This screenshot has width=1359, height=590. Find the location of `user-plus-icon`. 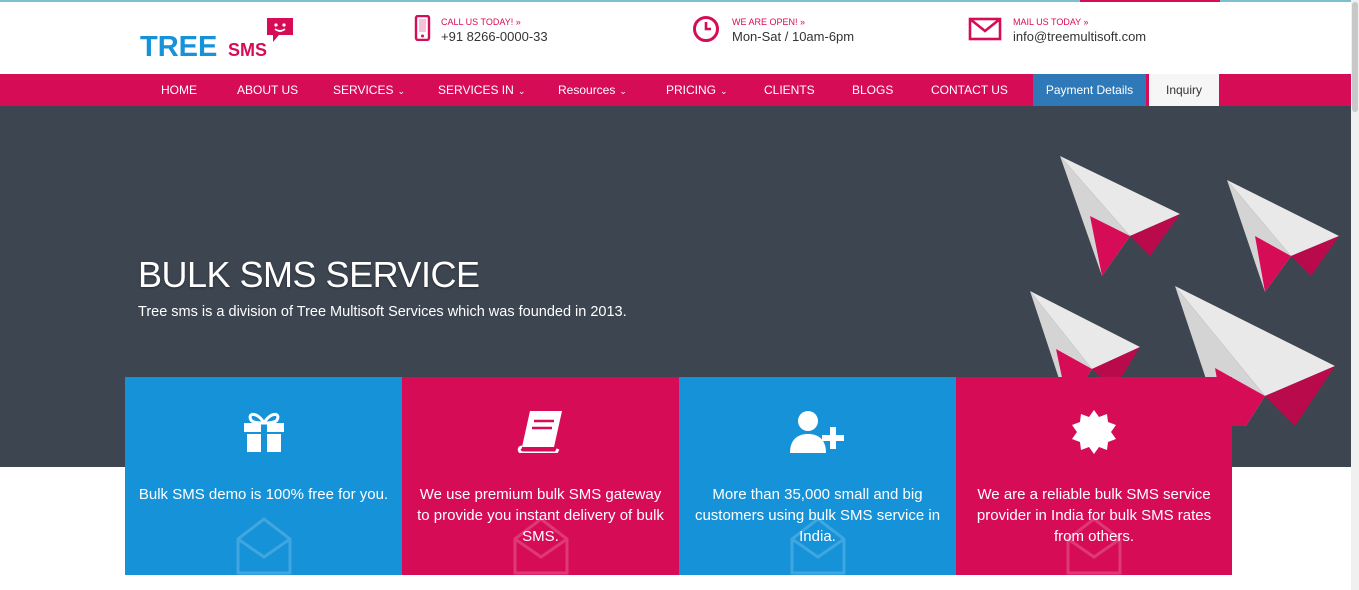

user-plus-icon is located at coordinates (816, 432).